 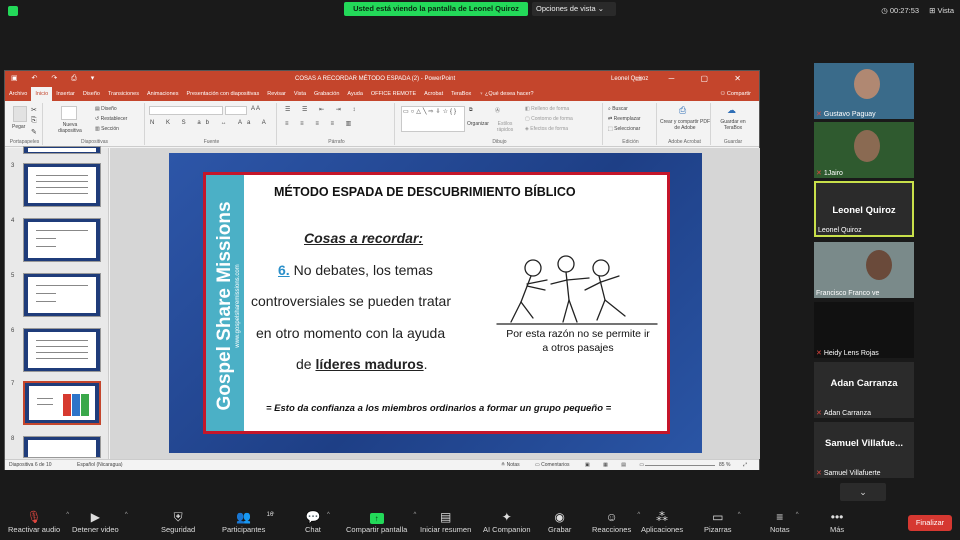 What do you see at coordinates (930, 523) in the screenshot?
I see `end-meeting-button: Finalizar` at bounding box center [930, 523].